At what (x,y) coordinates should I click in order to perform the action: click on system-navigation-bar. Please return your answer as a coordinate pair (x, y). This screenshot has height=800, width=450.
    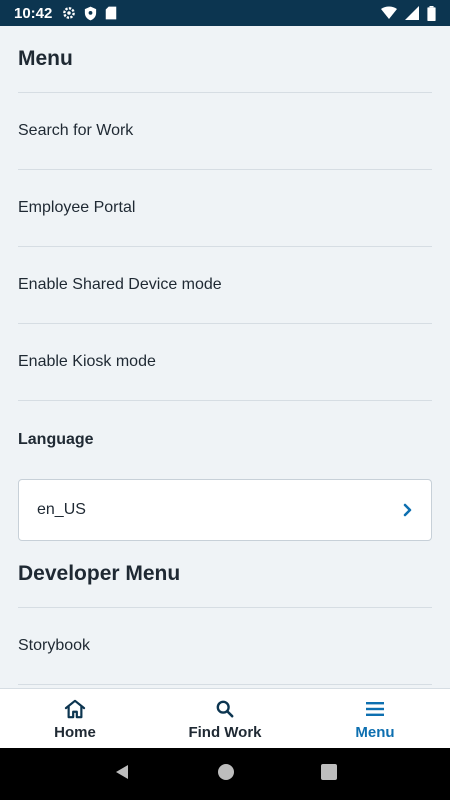
    Looking at the image, I should click on (225, 774).